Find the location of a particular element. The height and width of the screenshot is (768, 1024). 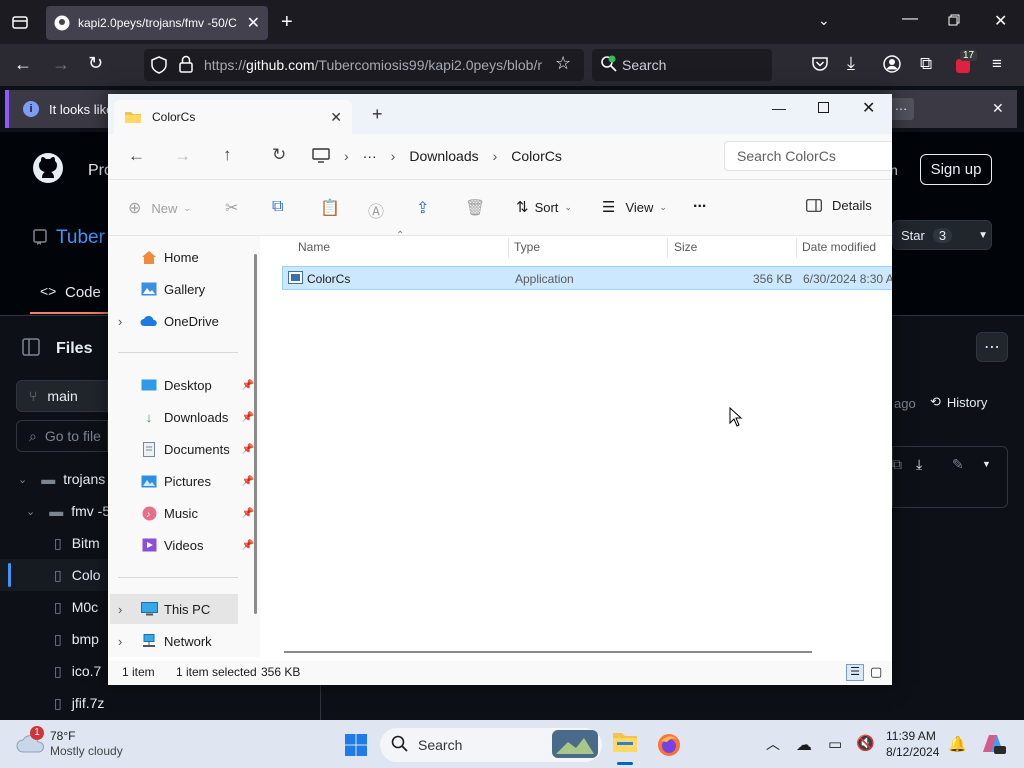

tree-row: ▯ ico.7 is located at coordinates (54, 671).